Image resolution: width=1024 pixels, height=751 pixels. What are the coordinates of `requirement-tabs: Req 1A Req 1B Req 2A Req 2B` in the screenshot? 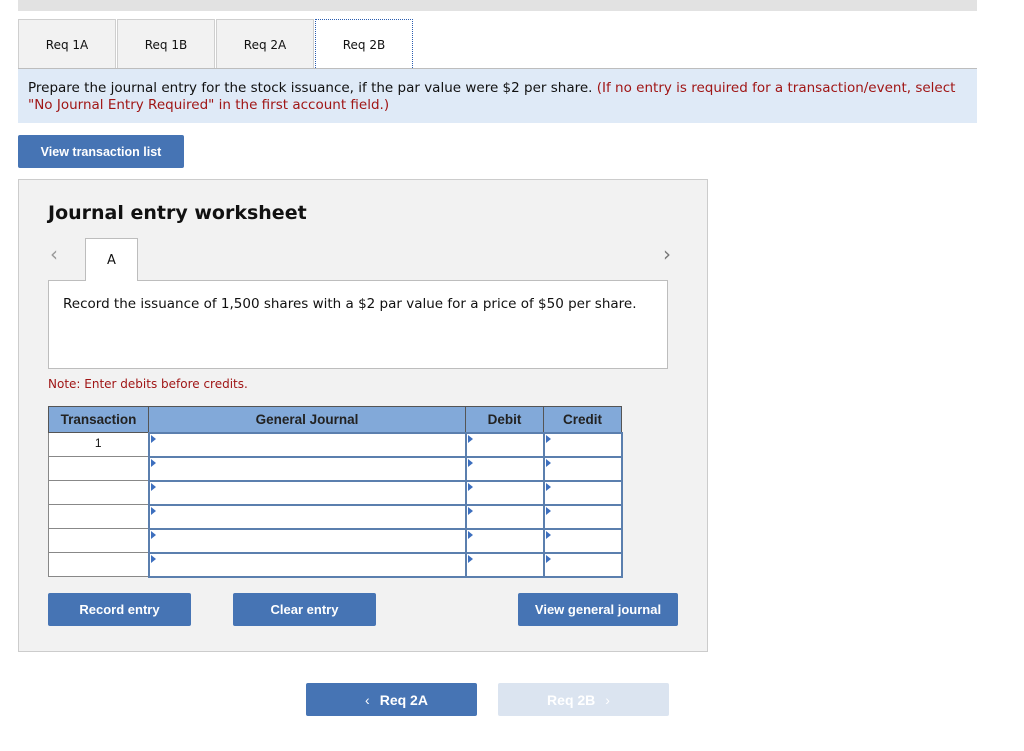 It's located at (216, 44).